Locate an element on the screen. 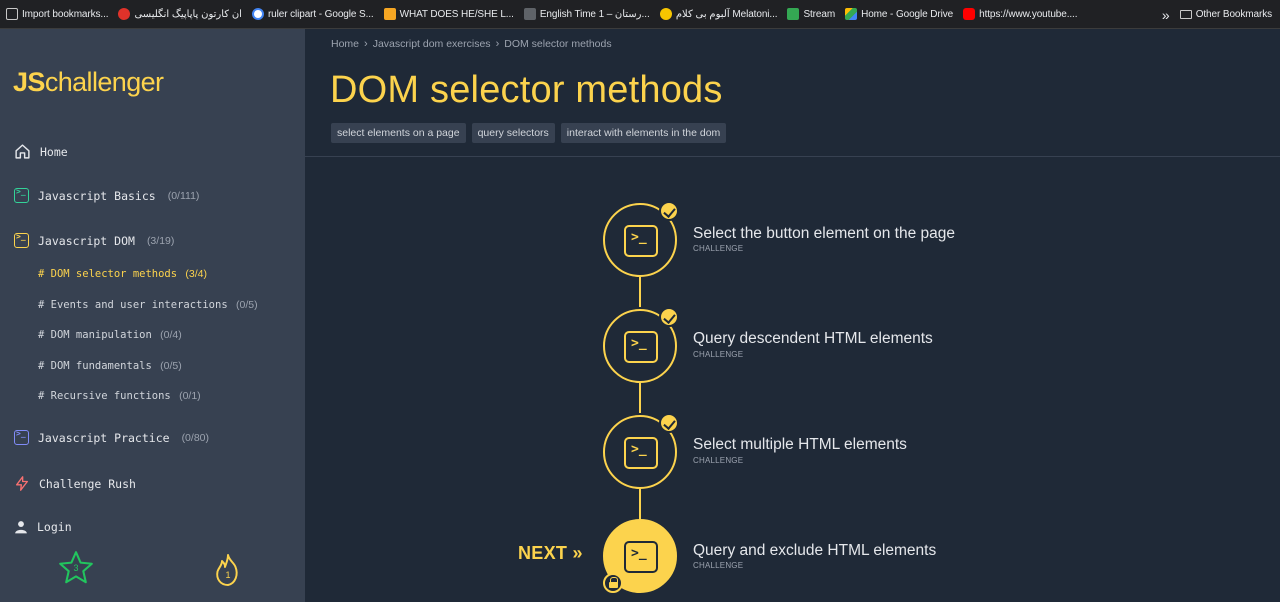  sidebar-item-home: Home is located at coordinates (41, 151).